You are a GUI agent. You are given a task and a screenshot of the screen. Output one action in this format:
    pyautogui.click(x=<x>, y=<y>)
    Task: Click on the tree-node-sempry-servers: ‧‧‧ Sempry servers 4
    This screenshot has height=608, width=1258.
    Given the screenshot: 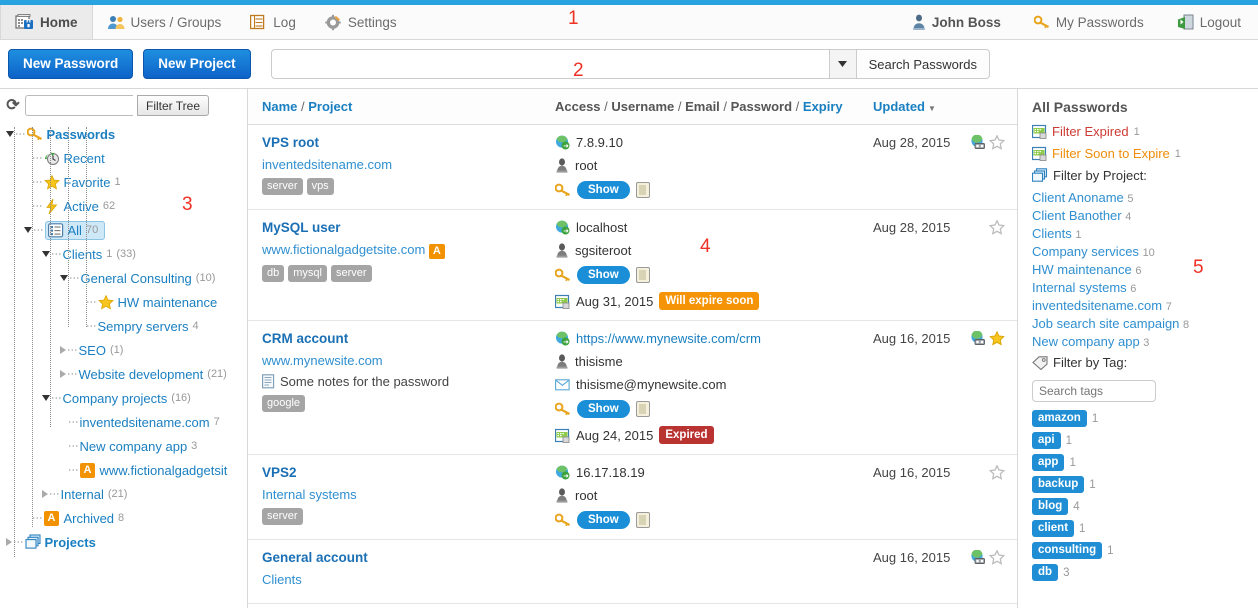 What is the action you would take?
    pyautogui.click(x=123, y=326)
    